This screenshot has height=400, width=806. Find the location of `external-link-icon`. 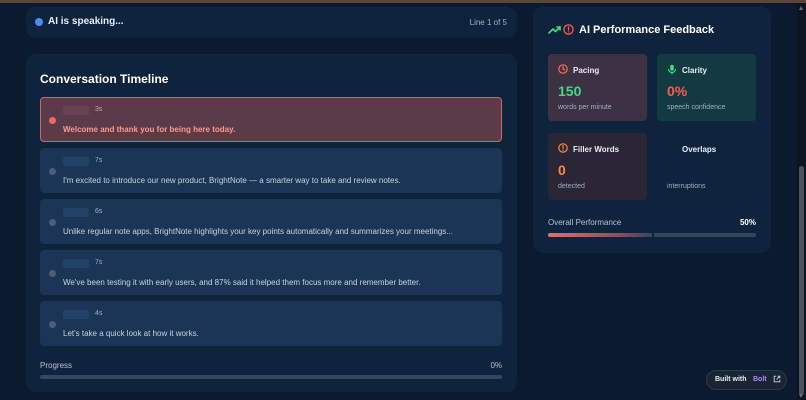

external-link-icon is located at coordinates (777, 379).